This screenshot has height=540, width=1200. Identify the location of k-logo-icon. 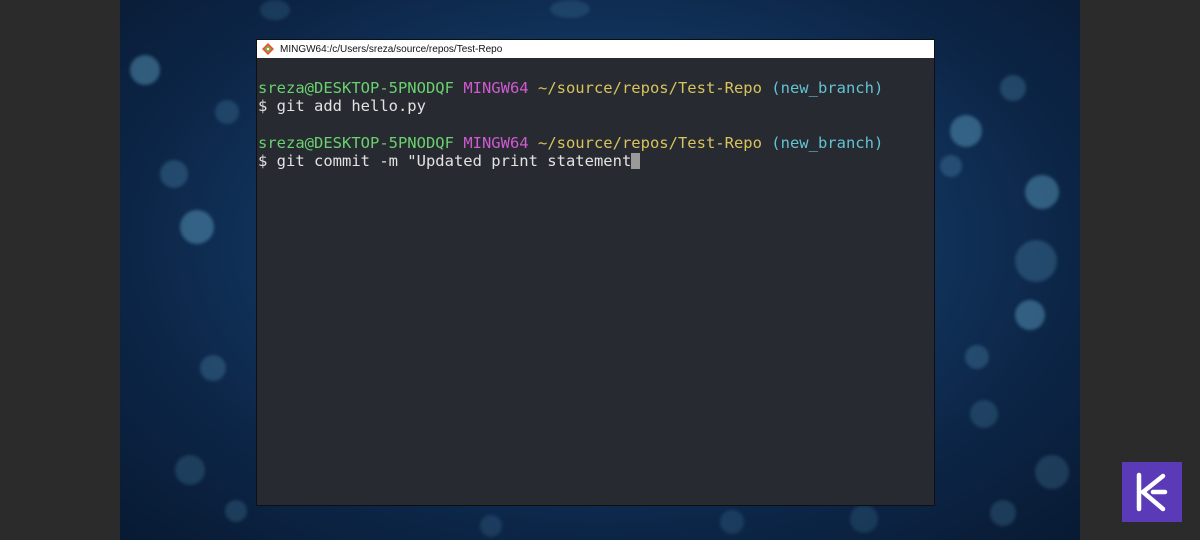
(1152, 492).